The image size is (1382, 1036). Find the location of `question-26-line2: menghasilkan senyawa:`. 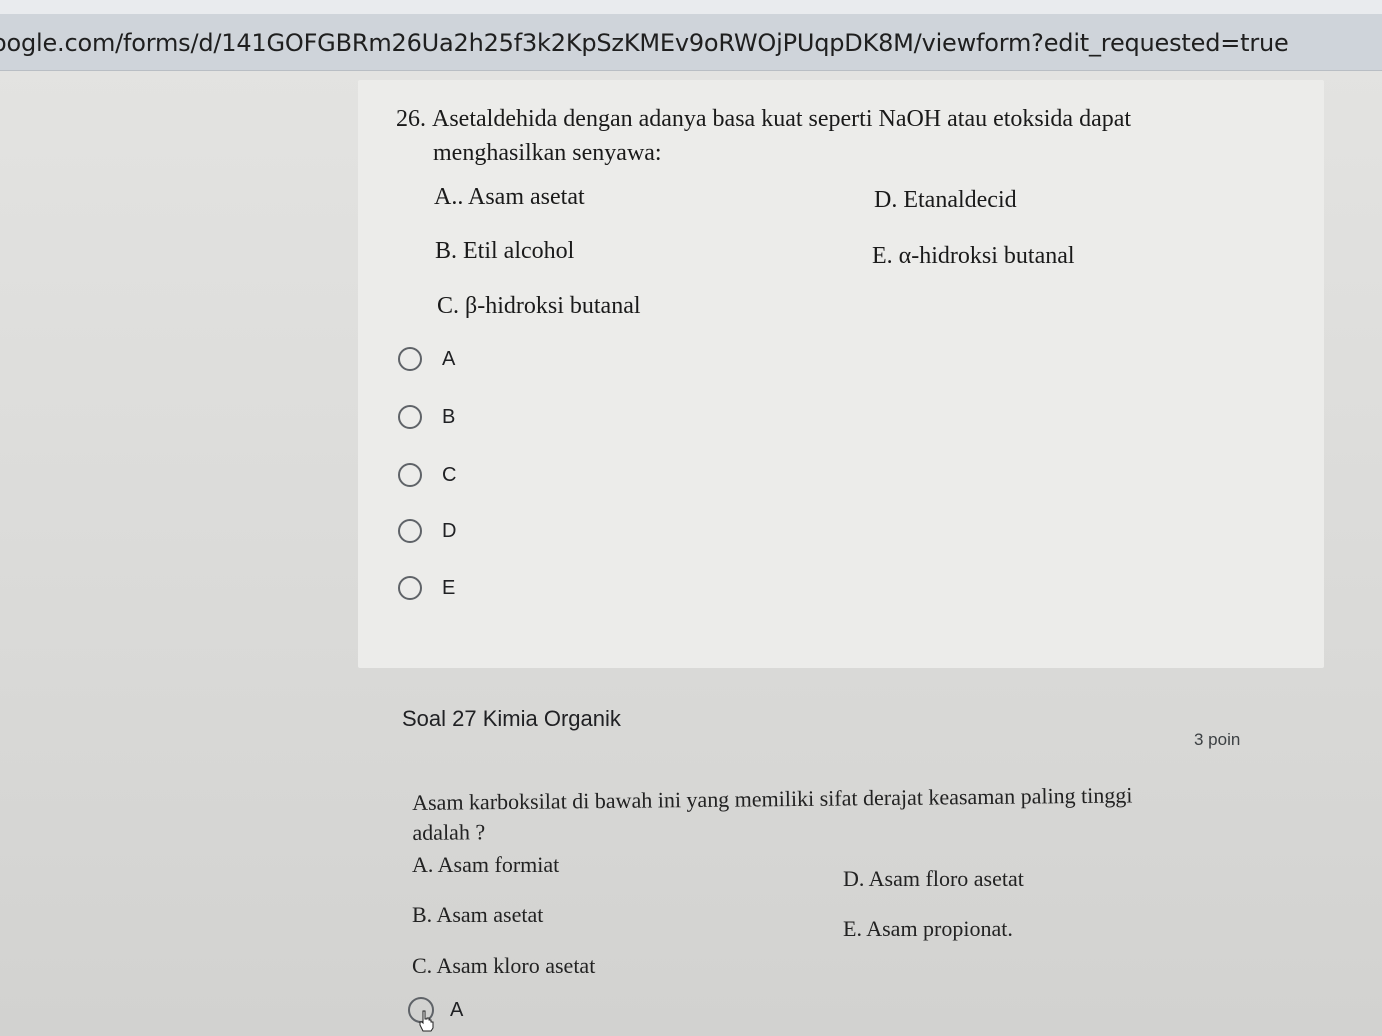

question-26-line2: menghasilkan senyawa: is located at coordinates (547, 153).